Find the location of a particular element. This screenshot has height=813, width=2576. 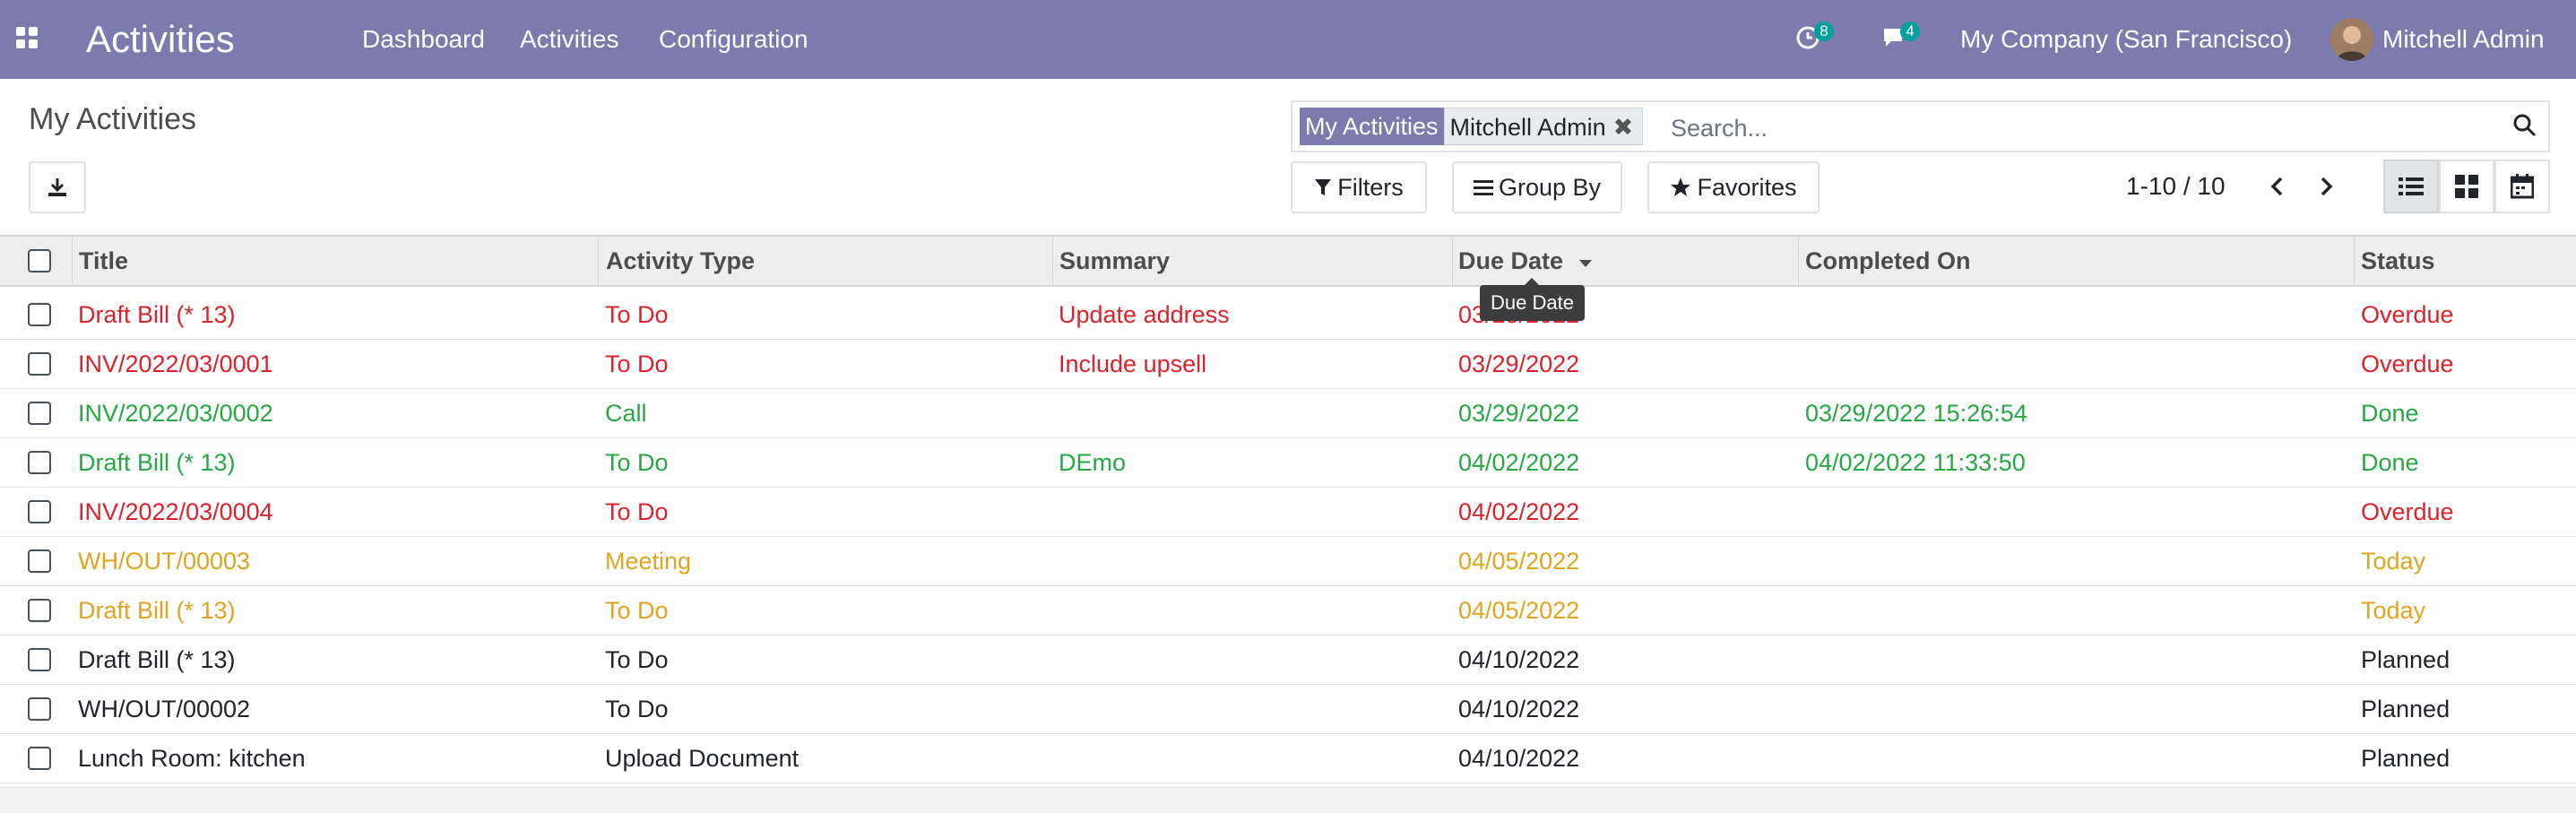

select-all-checkbox is located at coordinates (39, 260).